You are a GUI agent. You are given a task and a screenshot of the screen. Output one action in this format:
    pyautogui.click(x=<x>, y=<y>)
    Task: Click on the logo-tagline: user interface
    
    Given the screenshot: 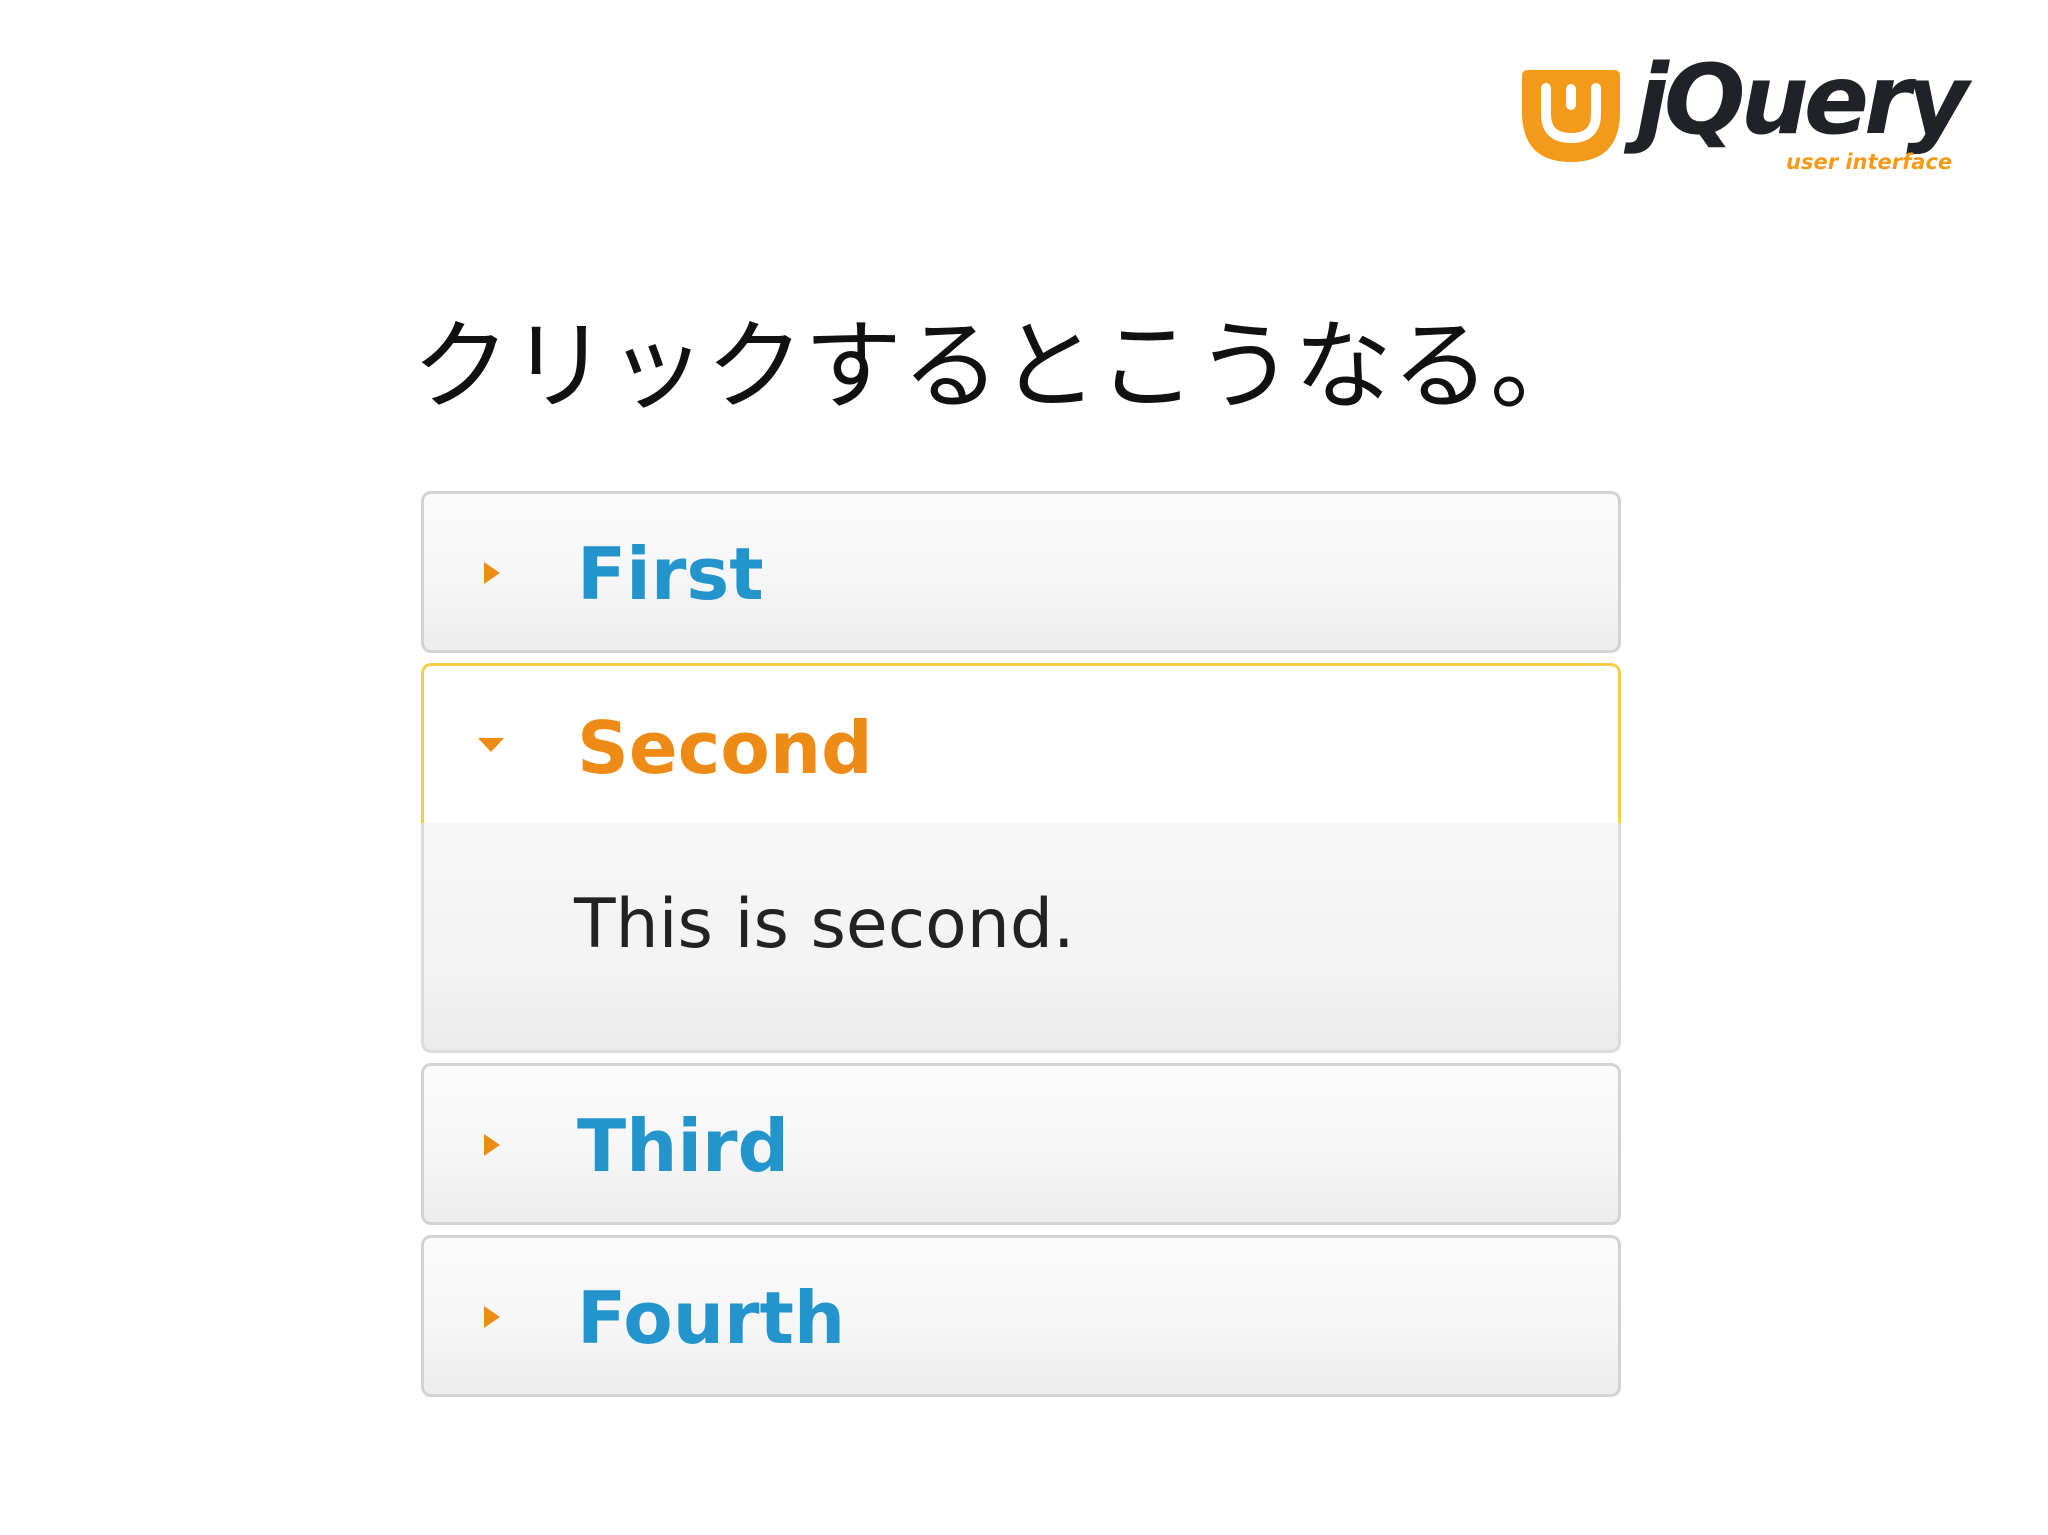 What is the action you would take?
    pyautogui.click(x=1869, y=162)
    